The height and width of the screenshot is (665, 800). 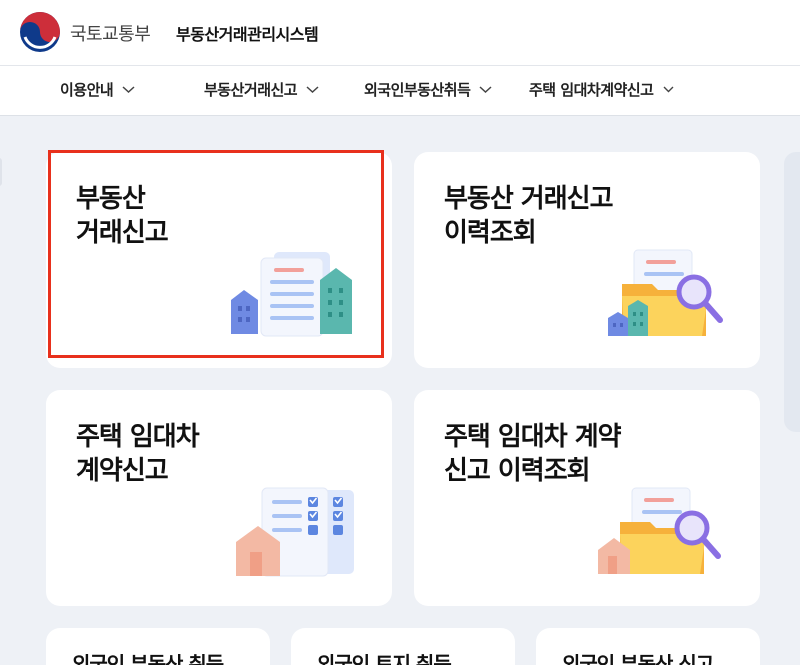 I want to click on nav-item-label: 부동산거래신고, so click(x=251, y=90).